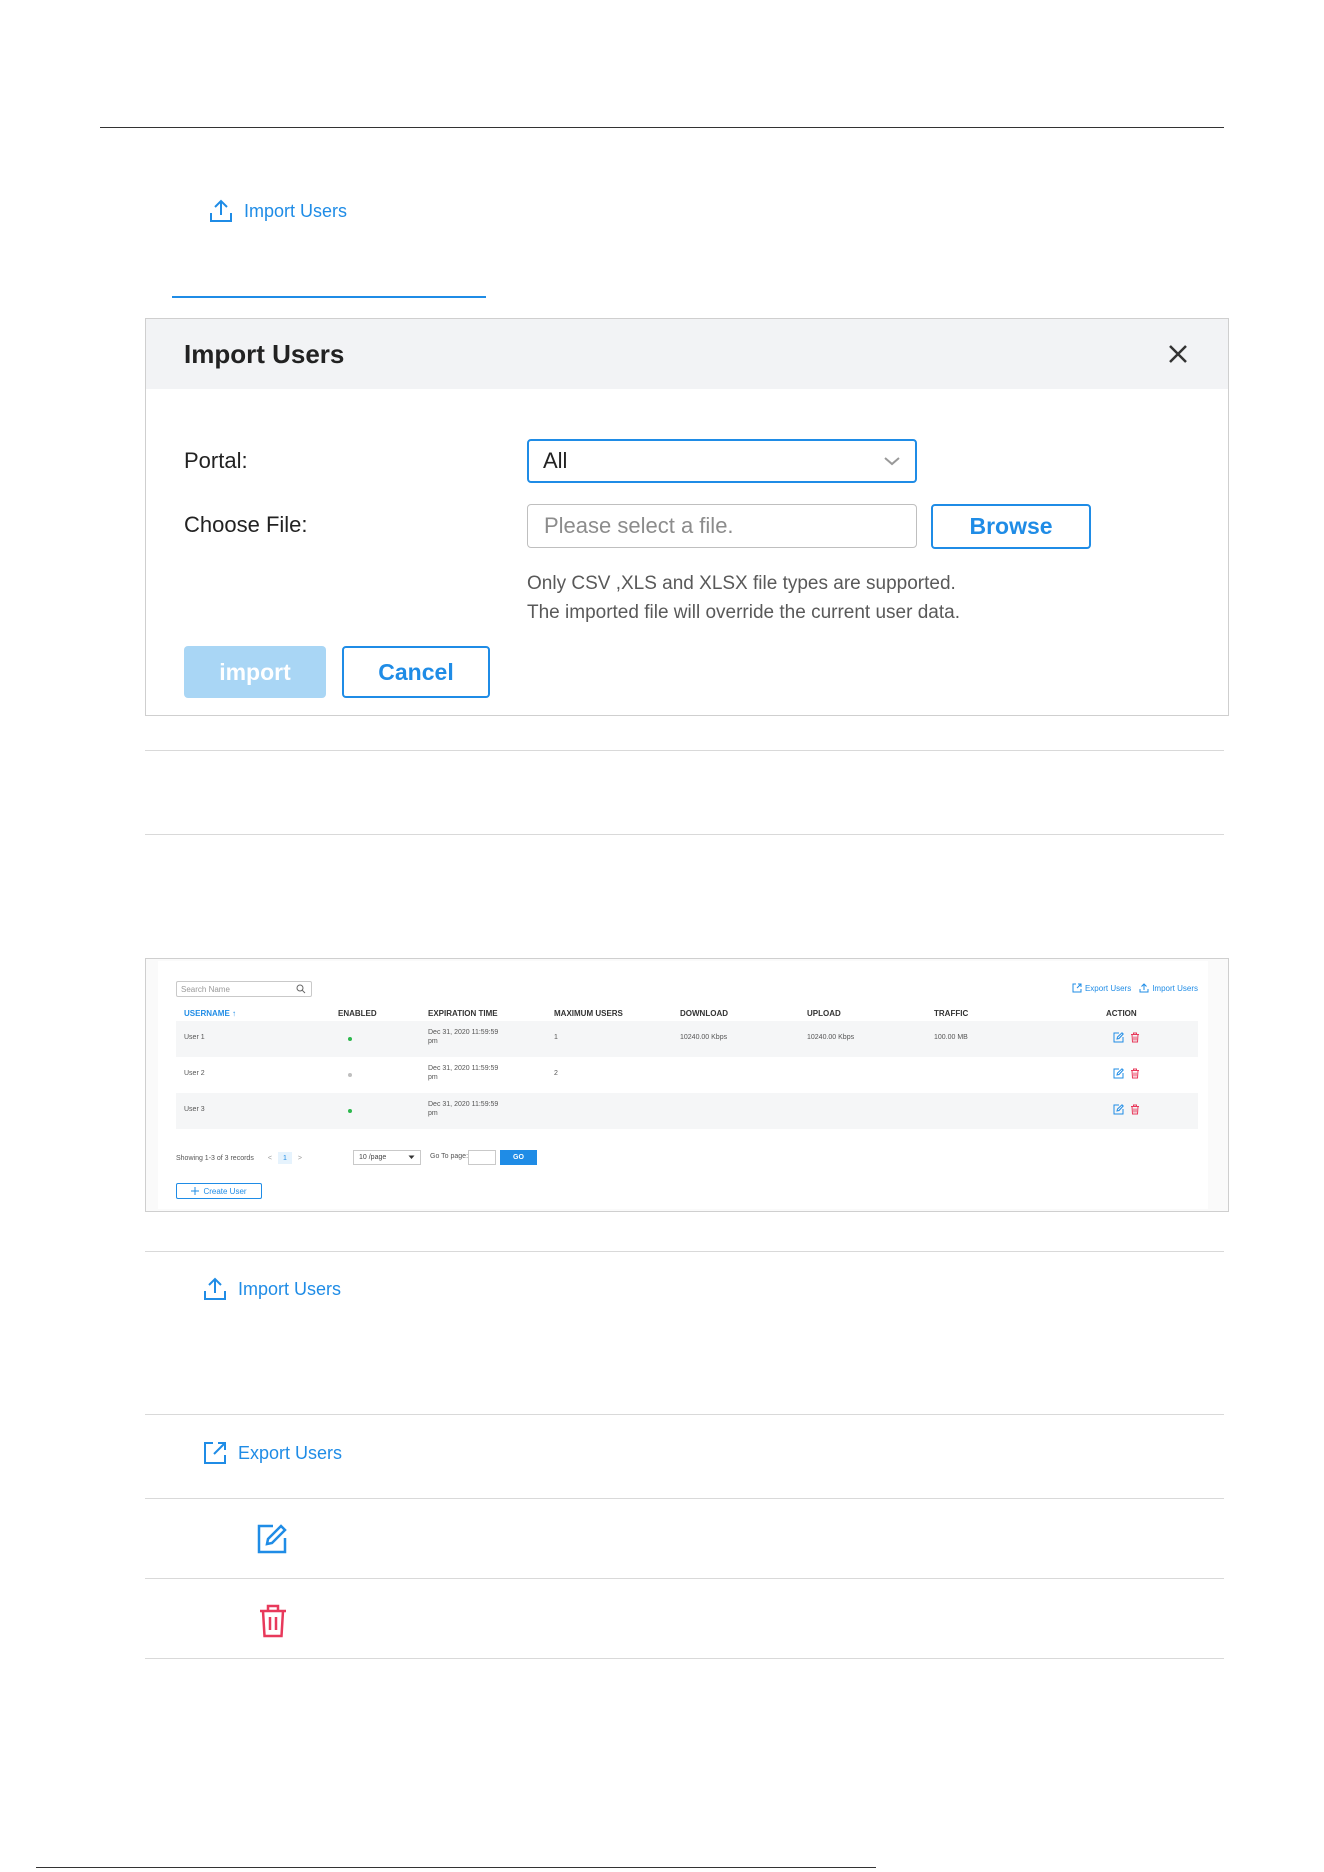 The width and height of the screenshot is (1324, 1872). I want to click on col-expiration: EXPIRATION TIME, so click(463, 1013).